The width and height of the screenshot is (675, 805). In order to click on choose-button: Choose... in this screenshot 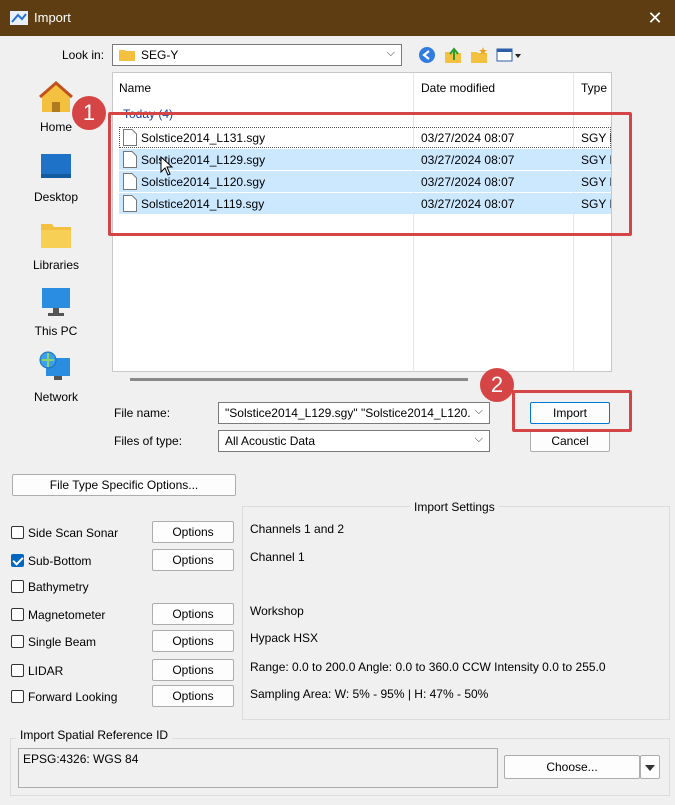, I will do `click(572, 767)`.